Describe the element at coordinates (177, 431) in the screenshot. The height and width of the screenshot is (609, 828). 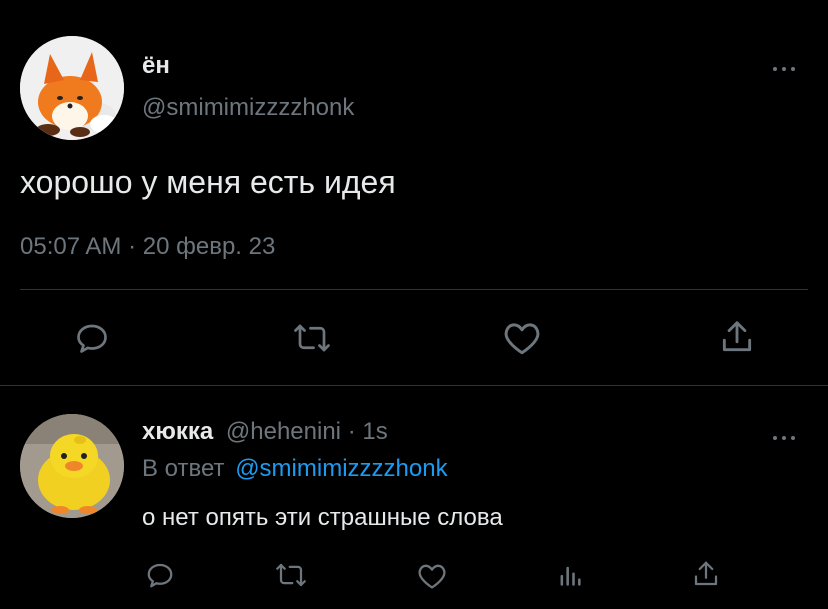
I see `display-name: хюкка` at that location.